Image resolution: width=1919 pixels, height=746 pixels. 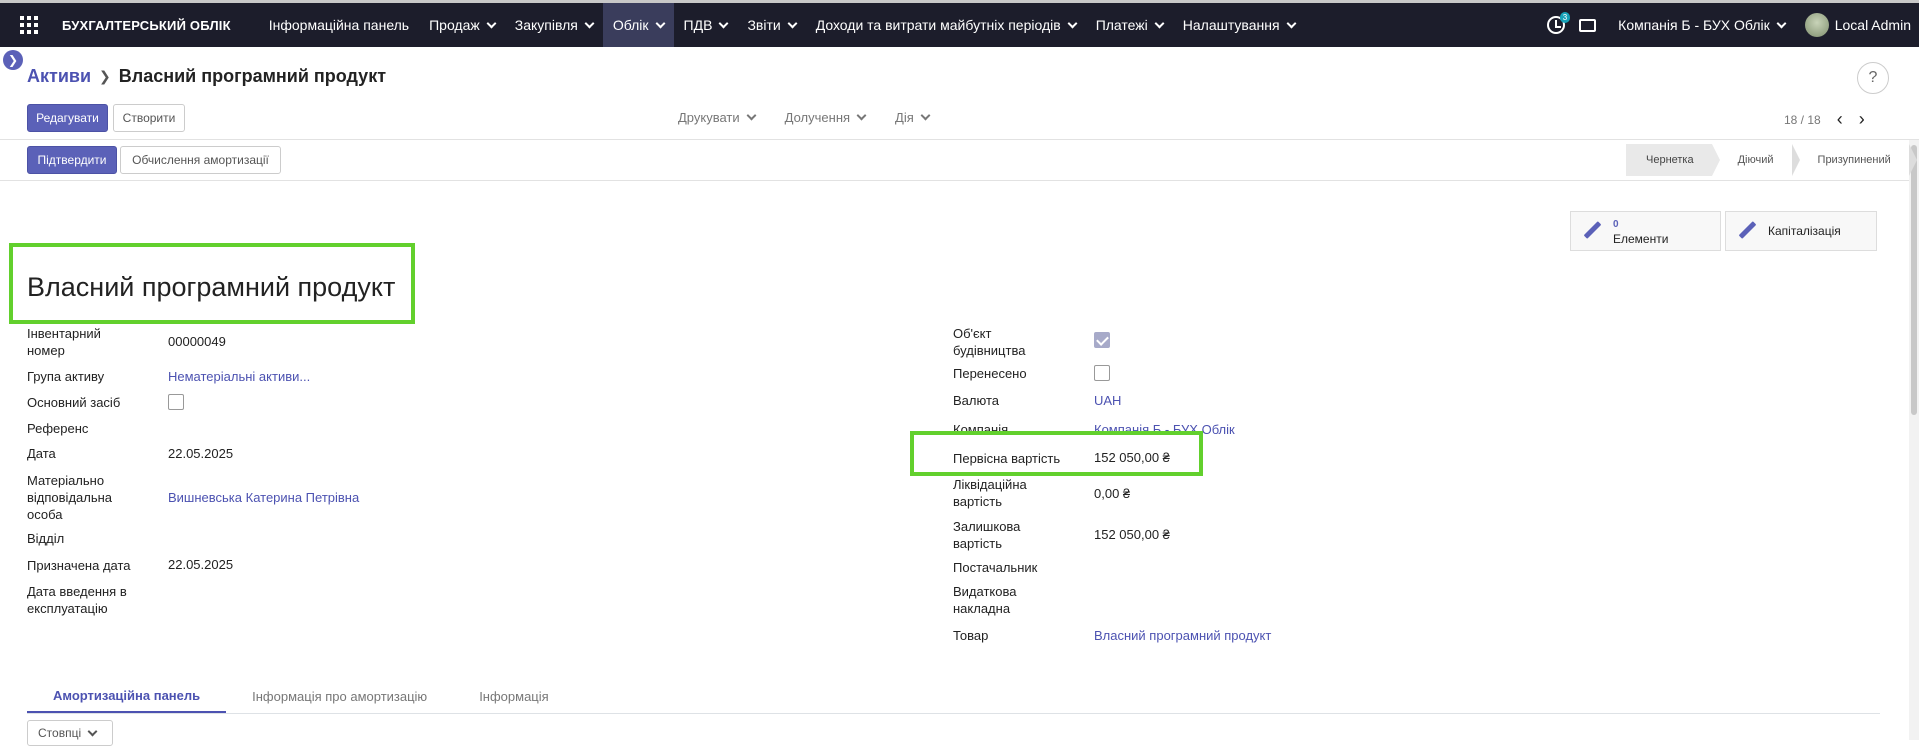 I want to click on tab-info: Інформація, so click(x=514, y=696).